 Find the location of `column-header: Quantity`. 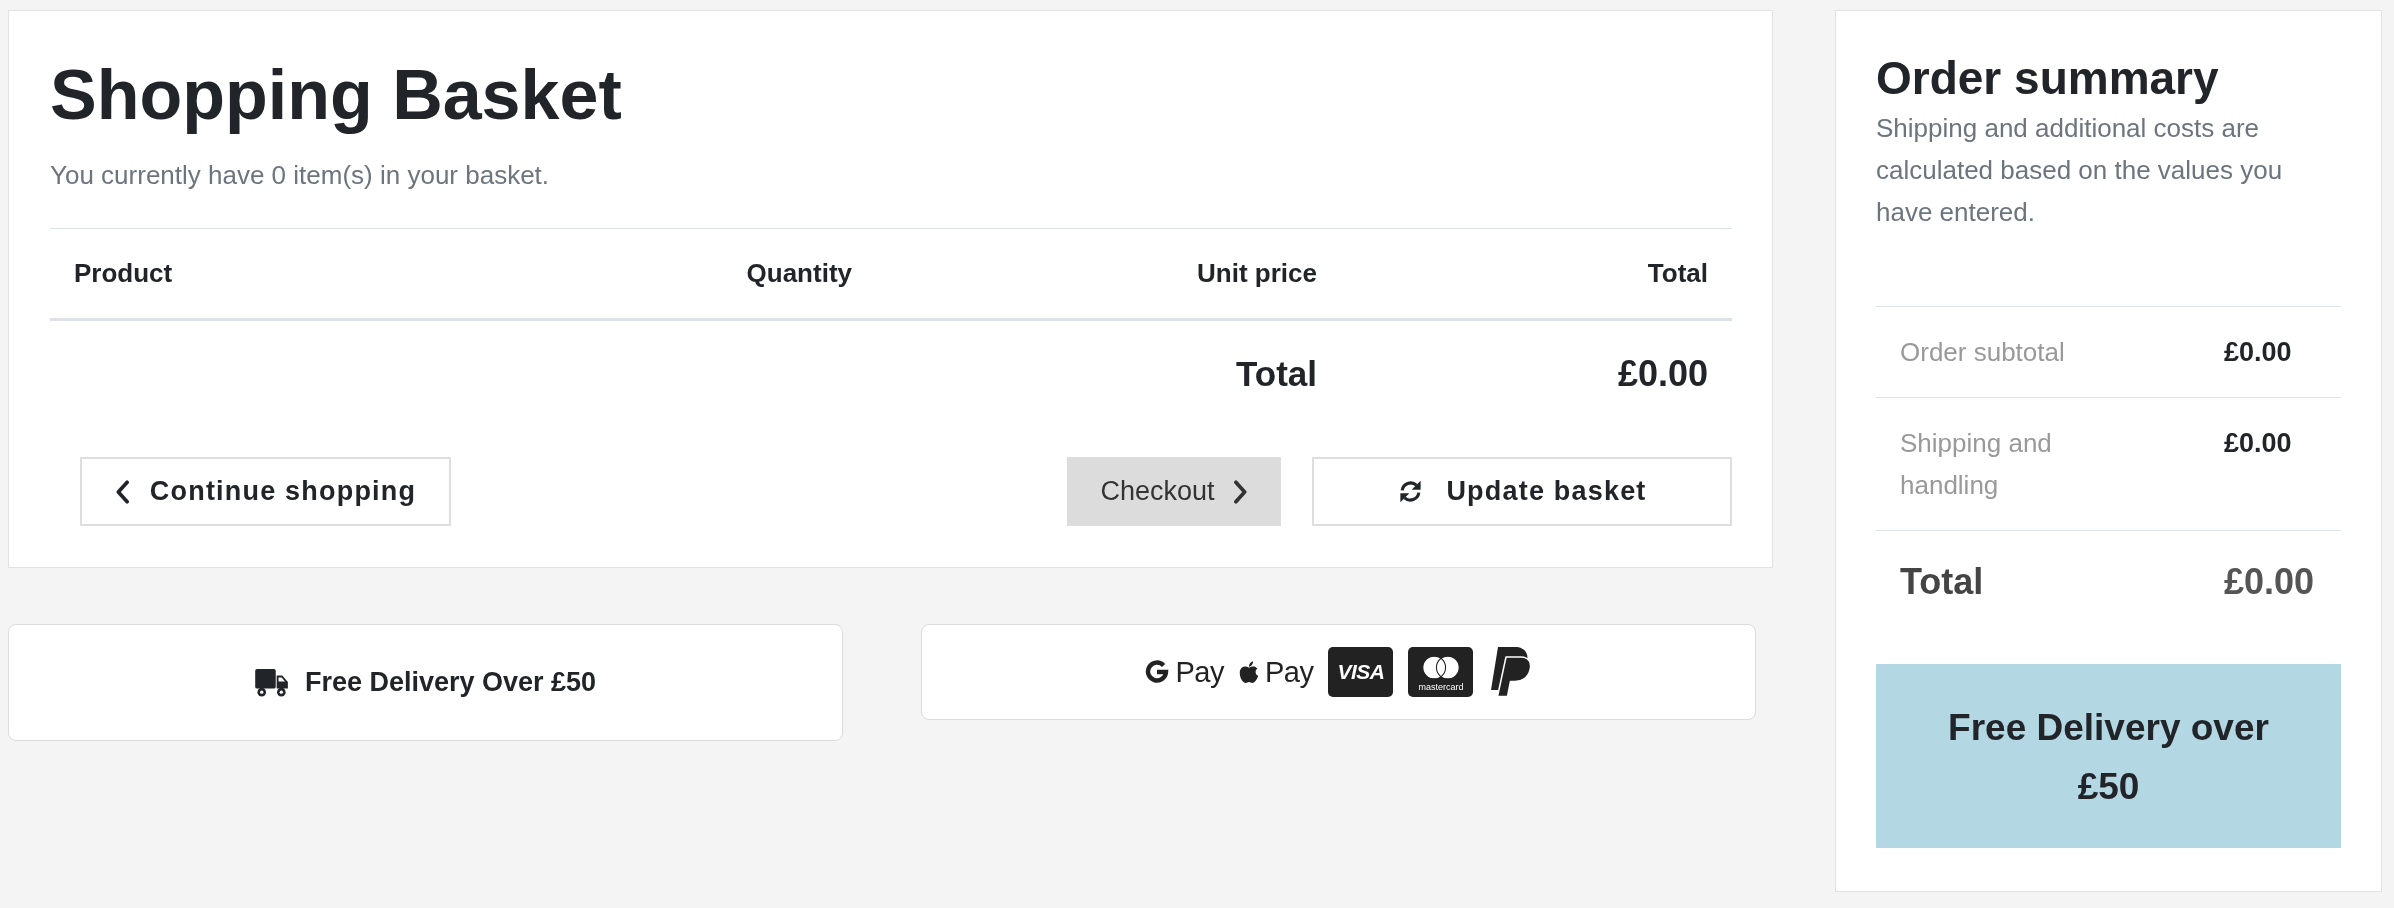

column-header: Quantity is located at coordinates (799, 273).